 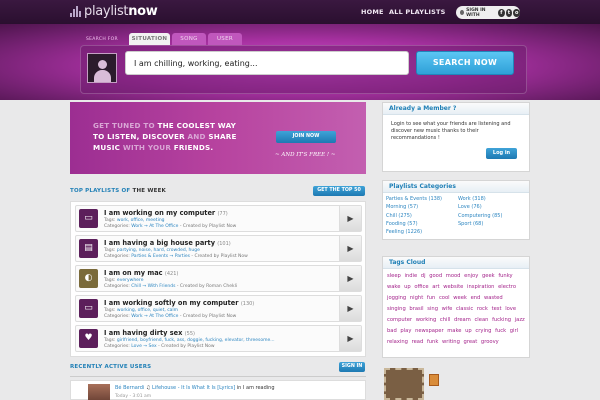 What do you see at coordinates (429, 331) in the screenshot?
I see `tag-link: newspaper` at bounding box center [429, 331].